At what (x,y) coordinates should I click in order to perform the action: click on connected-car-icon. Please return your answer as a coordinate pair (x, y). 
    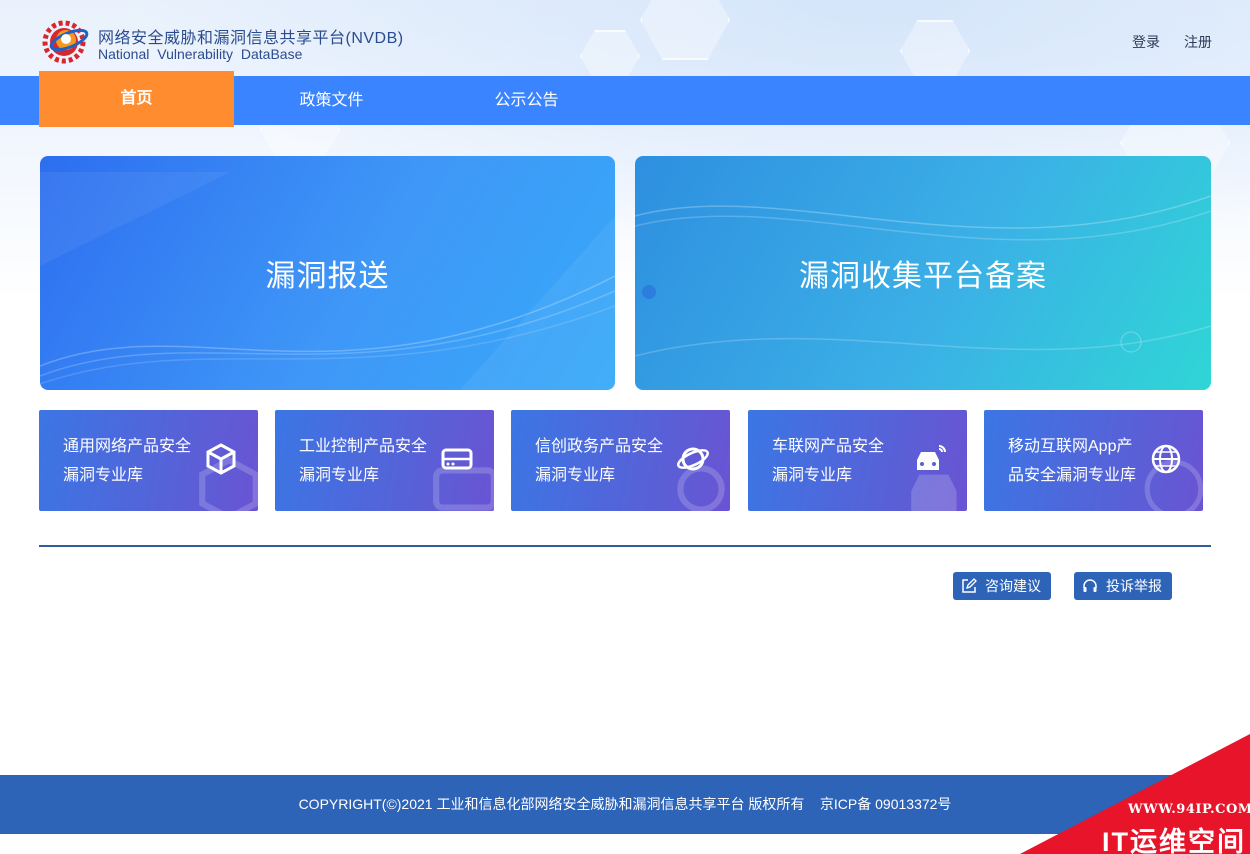
    Looking at the image, I should click on (934, 492).